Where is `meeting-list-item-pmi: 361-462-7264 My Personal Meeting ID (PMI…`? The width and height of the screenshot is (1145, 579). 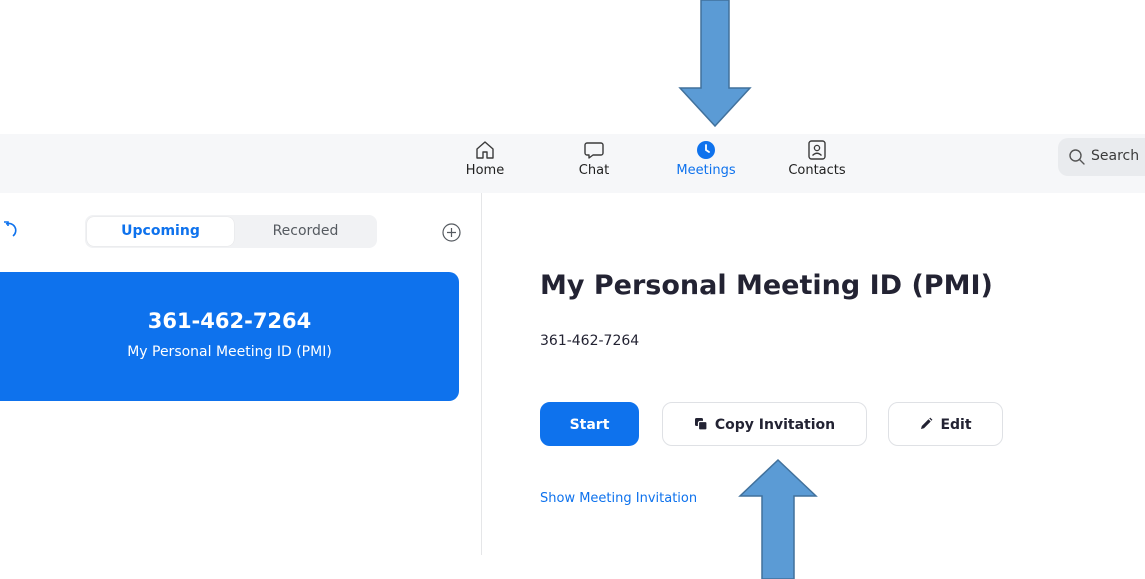 meeting-list-item-pmi: 361-462-7264 My Personal Meeting ID (PMI… is located at coordinates (229, 336).